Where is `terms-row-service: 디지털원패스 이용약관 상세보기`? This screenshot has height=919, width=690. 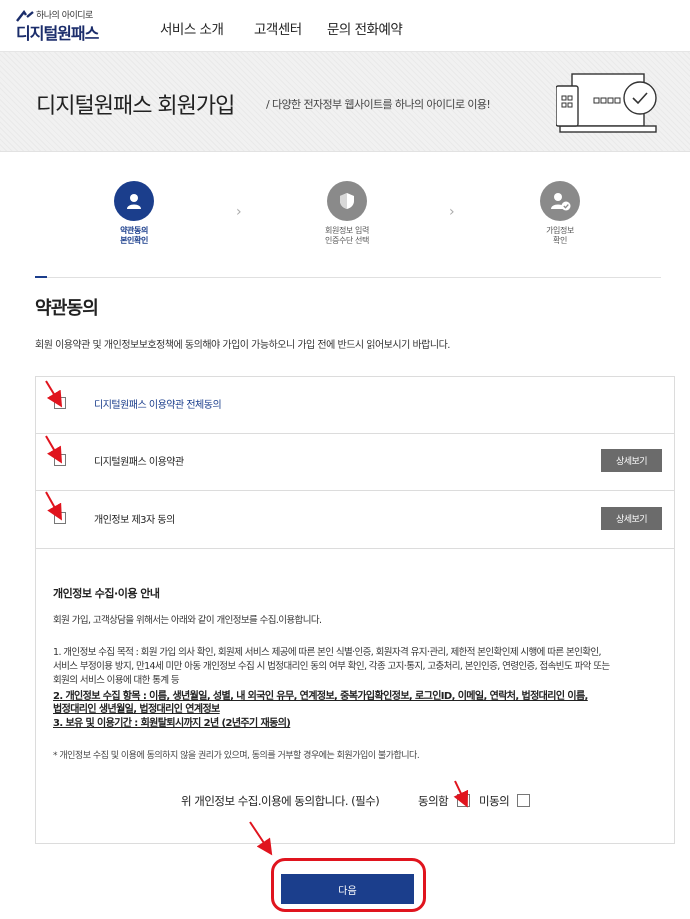
terms-row-service: 디지털원패스 이용약관 상세보기 is located at coordinates (355, 462).